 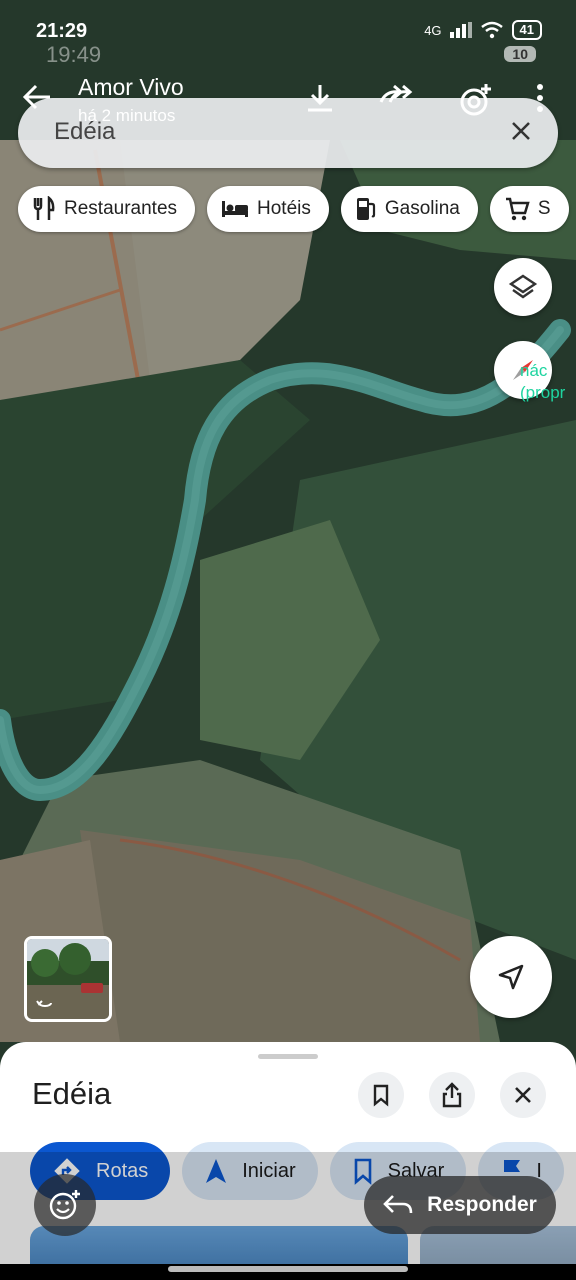 I want to click on chat-header: Amor Vivo há 2 minutos, so click(x=288, y=96).